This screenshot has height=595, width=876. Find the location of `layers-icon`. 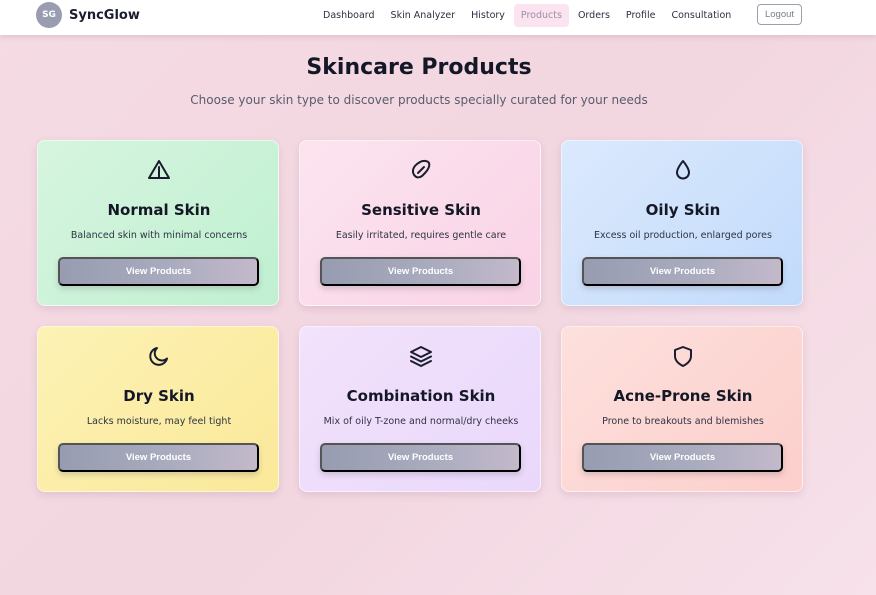

layers-icon is located at coordinates (421, 356).